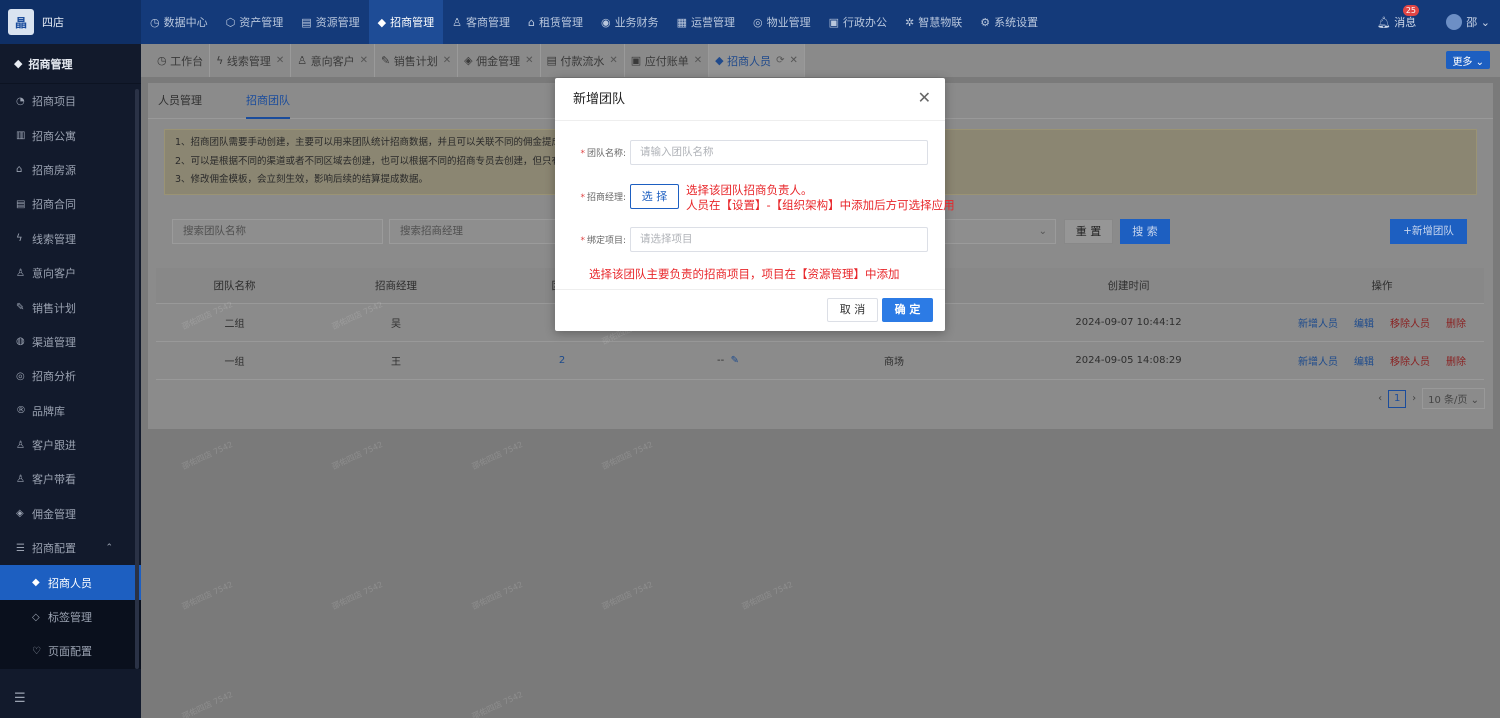  What do you see at coordinates (70, 22) in the screenshot?
I see `logo-area: 晶 四店` at bounding box center [70, 22].